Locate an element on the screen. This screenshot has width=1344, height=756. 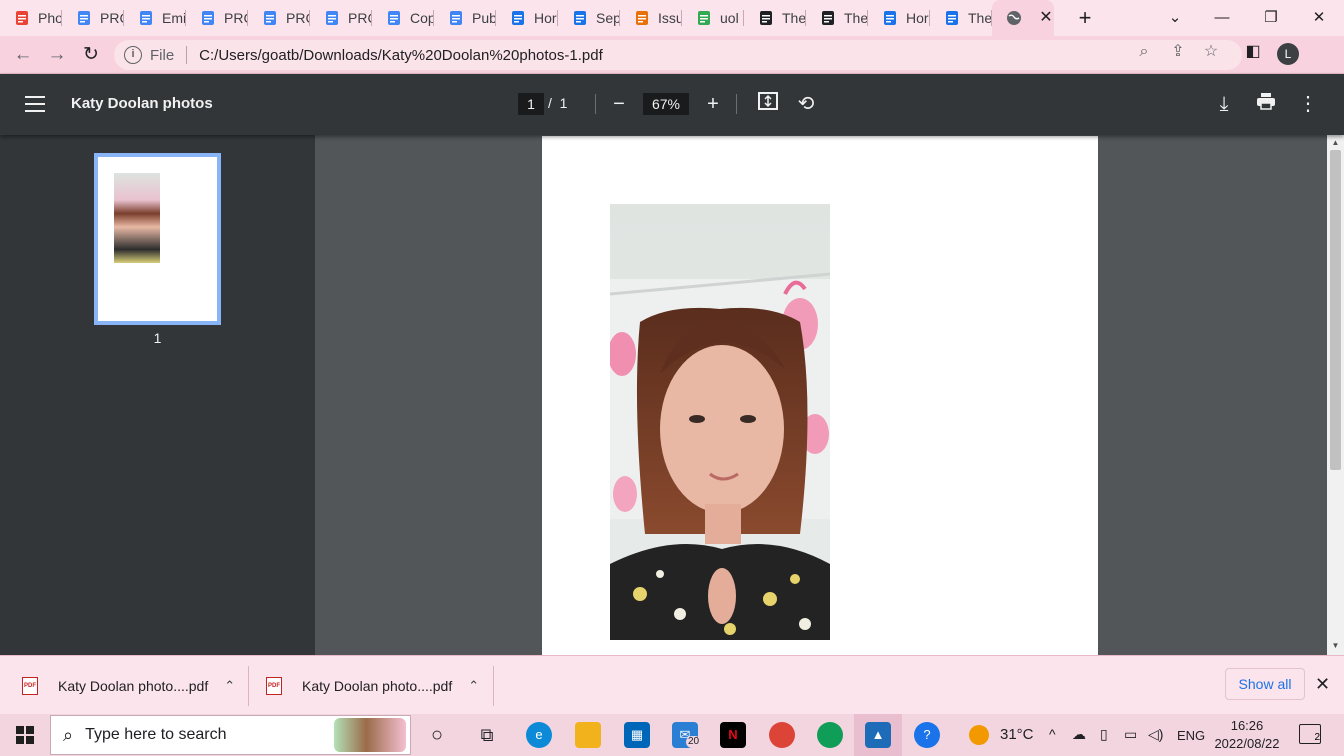
browser-tab: Cop is located at coordinates (403, 18).